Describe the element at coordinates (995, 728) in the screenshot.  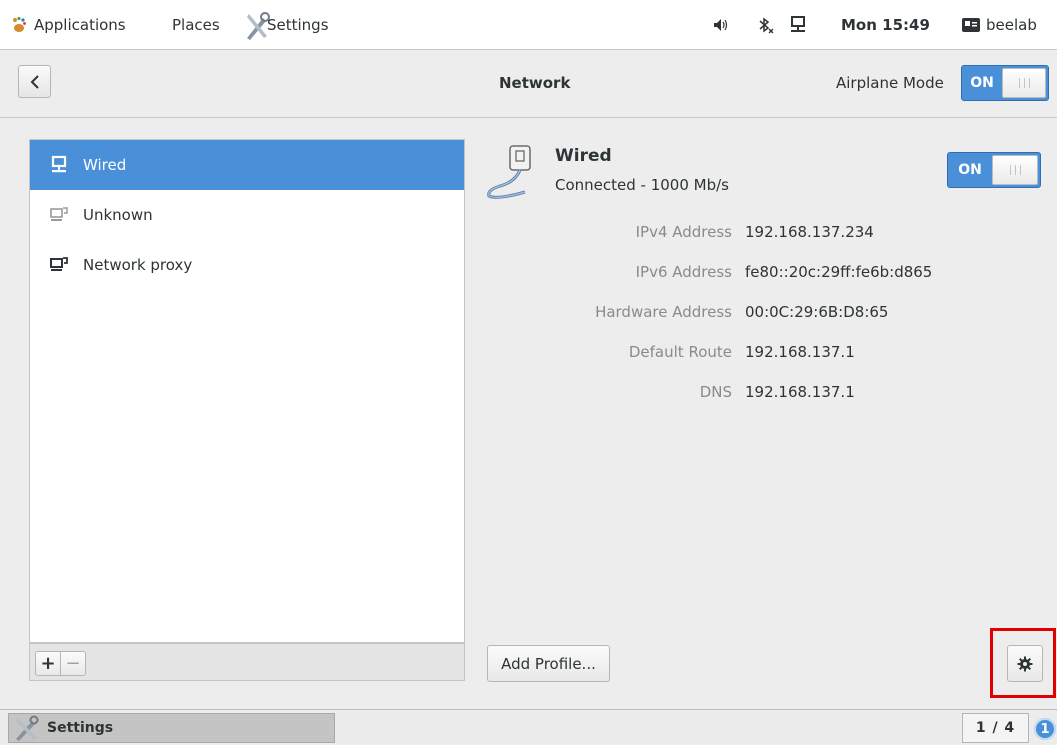
I see `workspace-indicator: 1 / 4` at that location.